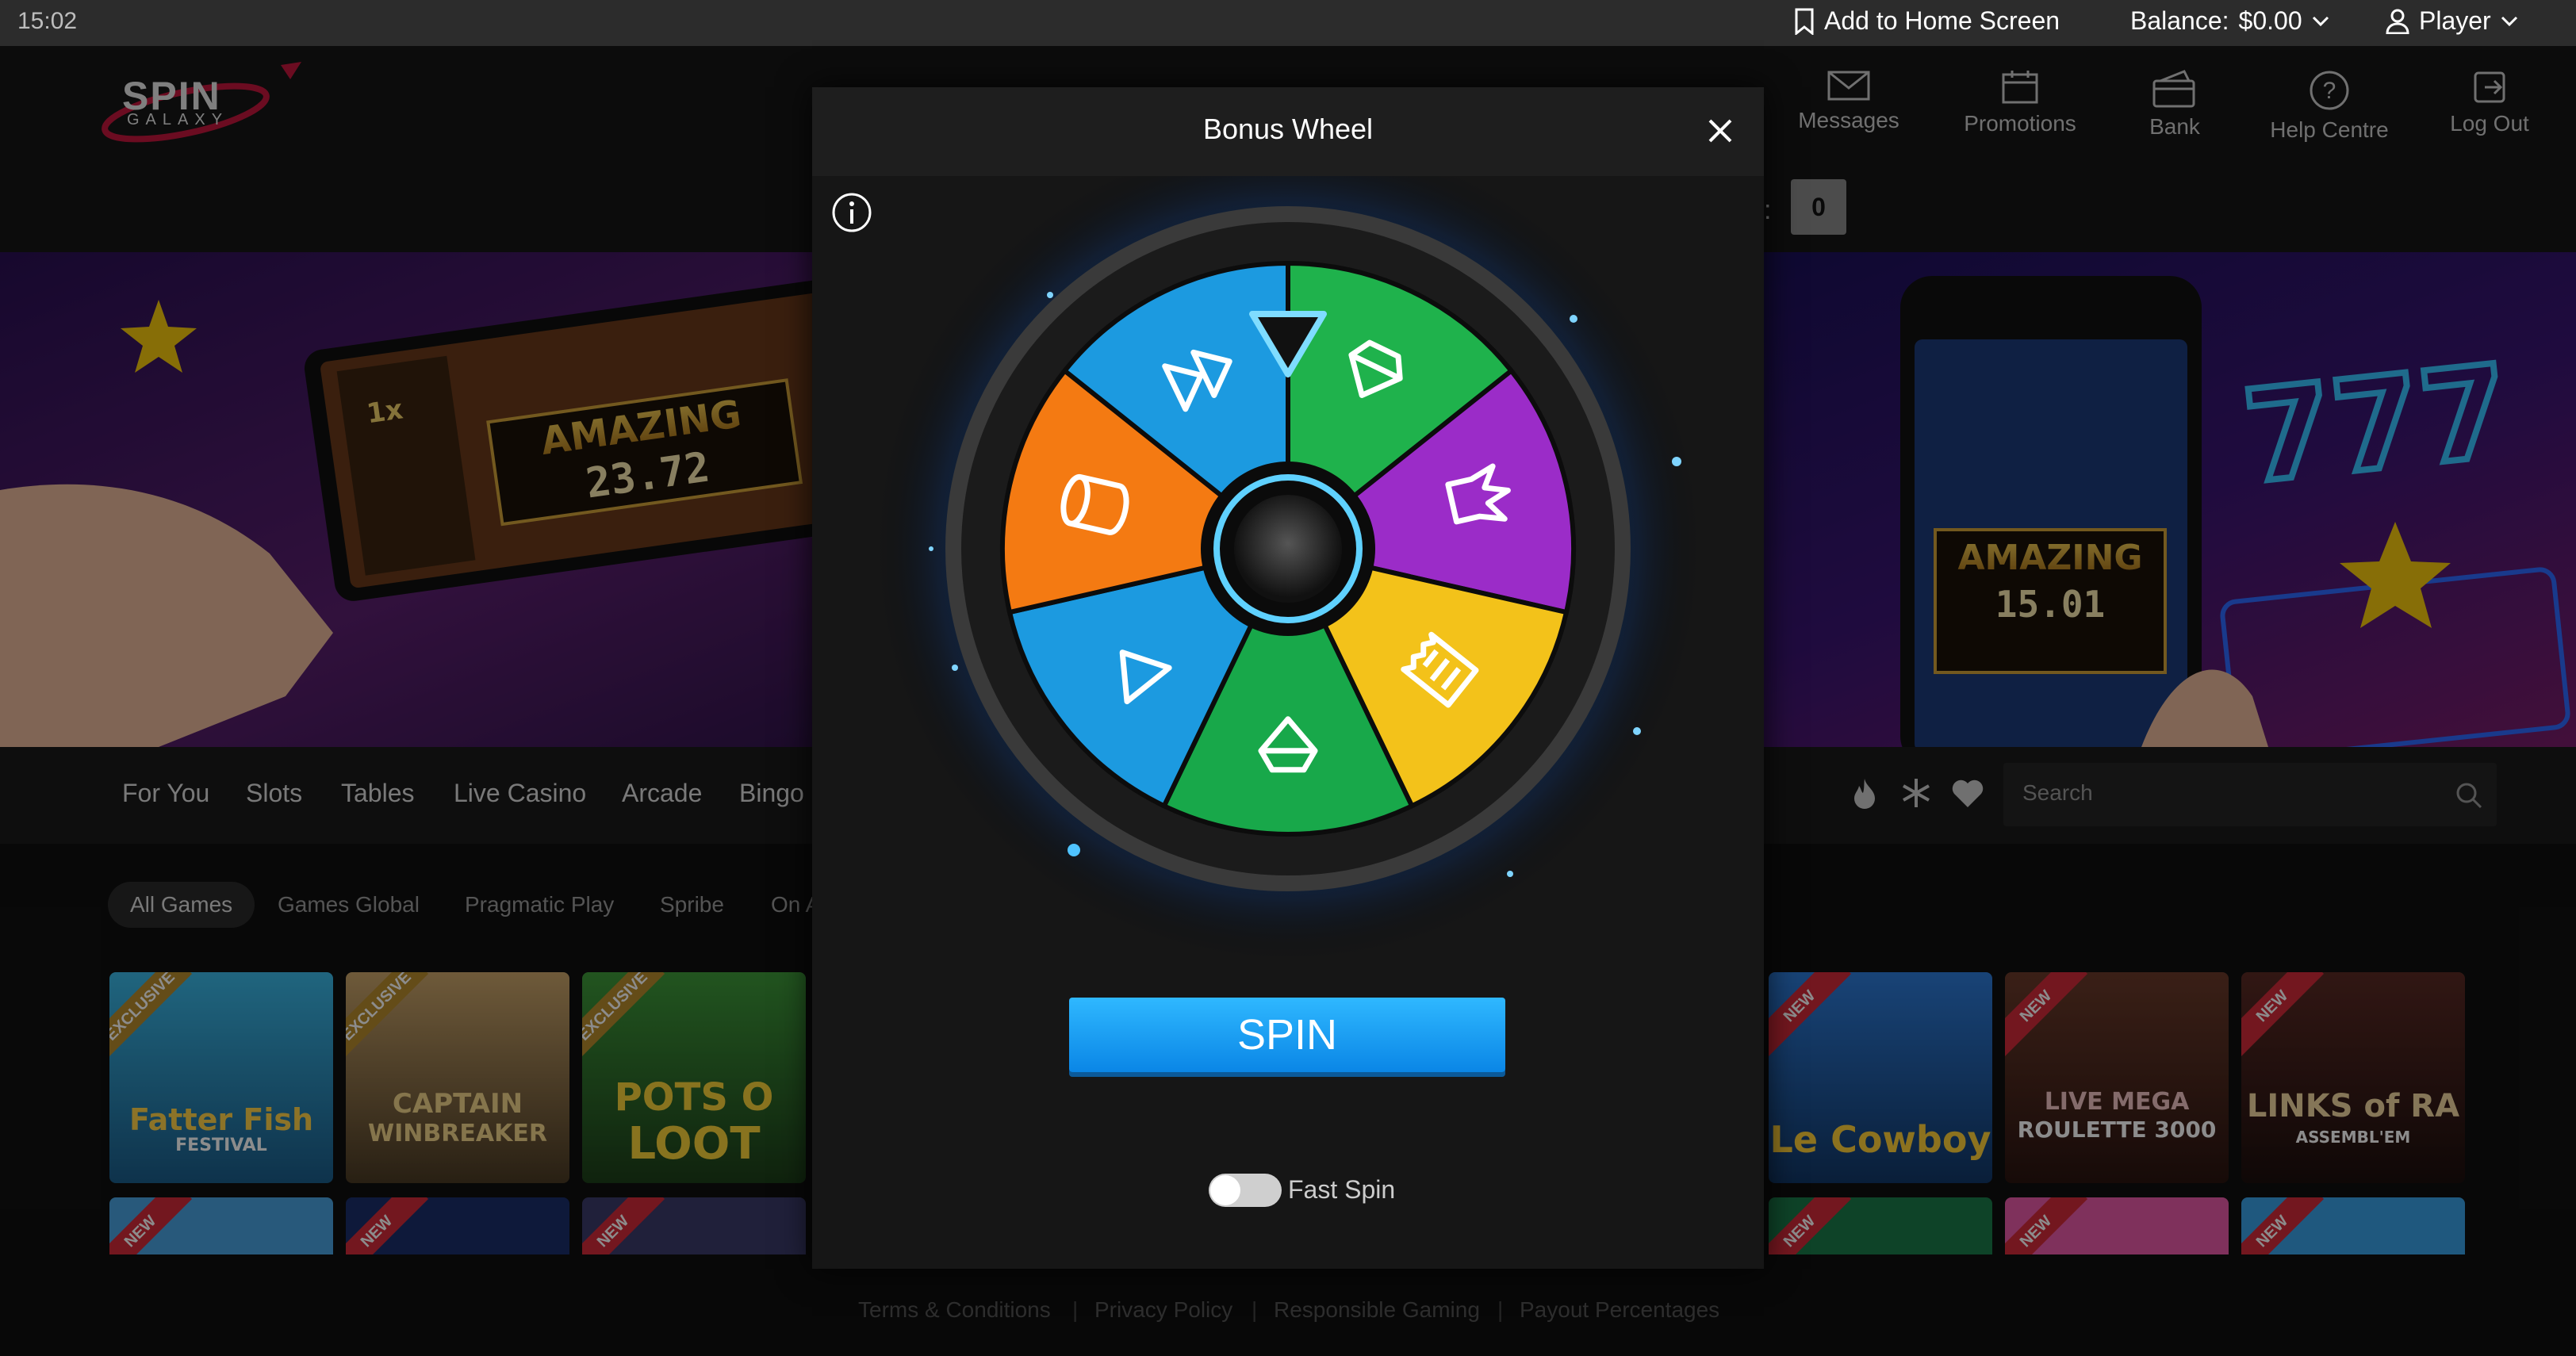  I want to click on balance-value: $0.00, so click(2270, 21).